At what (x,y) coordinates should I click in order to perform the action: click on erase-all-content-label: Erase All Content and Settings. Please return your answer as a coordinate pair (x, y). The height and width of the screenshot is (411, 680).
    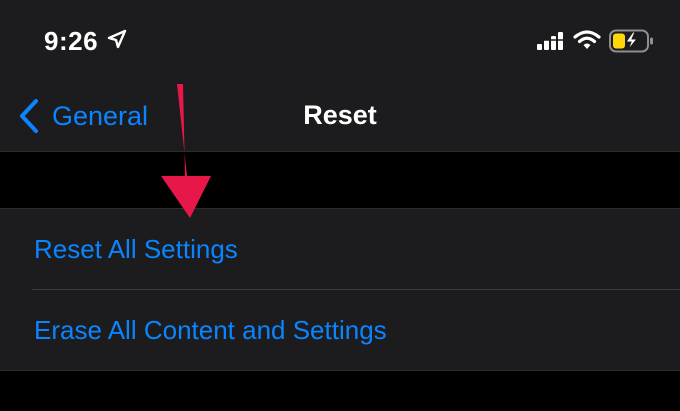
    Looking at the image, I should click on (210, 329).